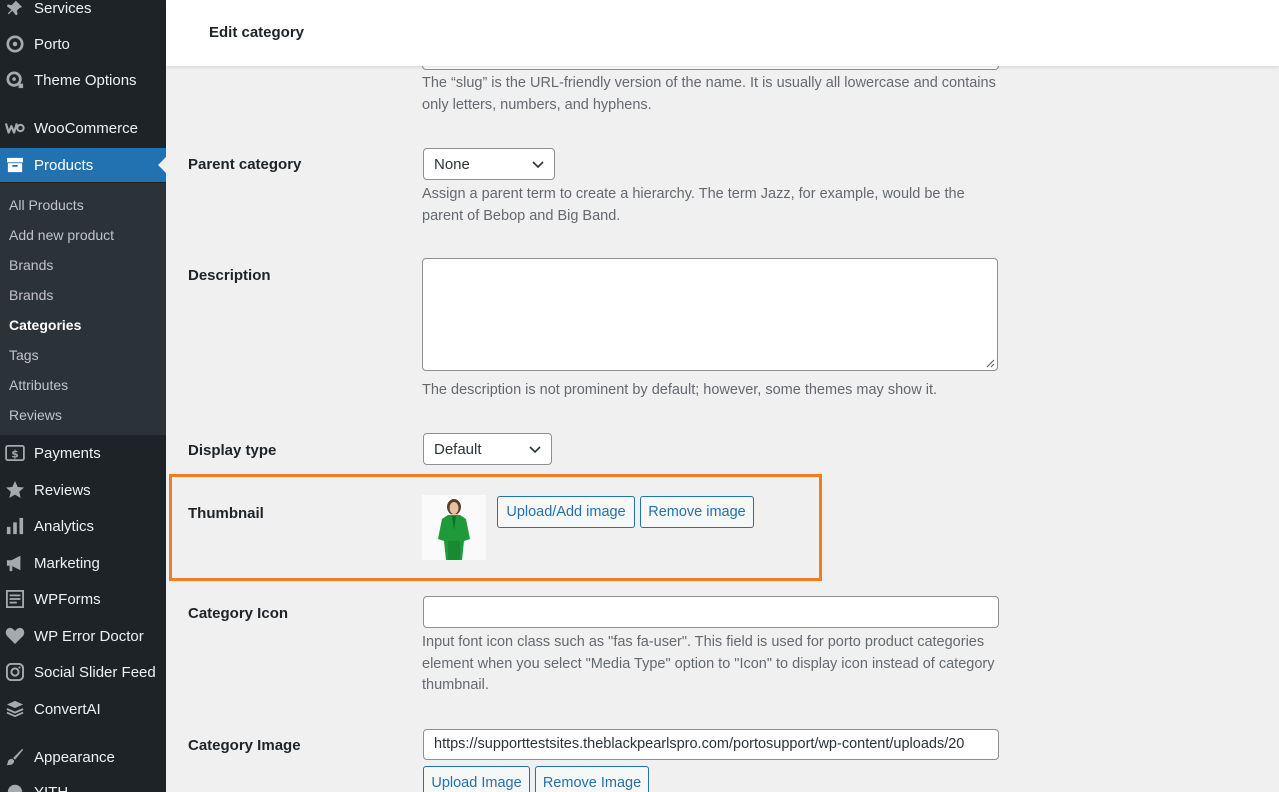 This screenshot has height=792, width=1279. I want to click on sidebar-item-marketing: Marketing, so click(83, 563).